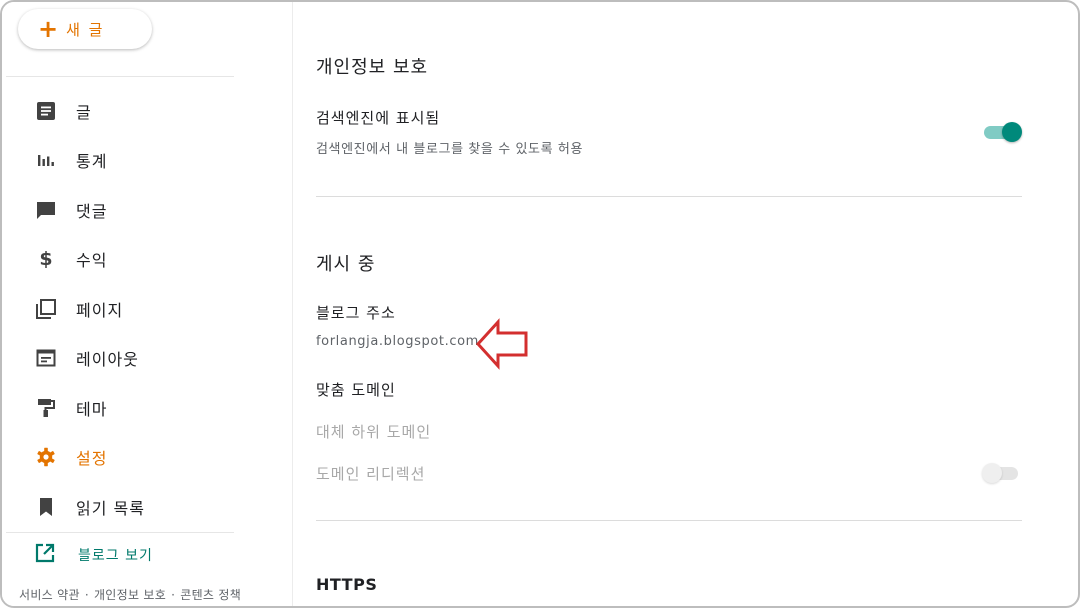 This screenshot has width=1080, height=608. I want to click on sidebar-item-earnings: $ 수익, so click(147, 260).